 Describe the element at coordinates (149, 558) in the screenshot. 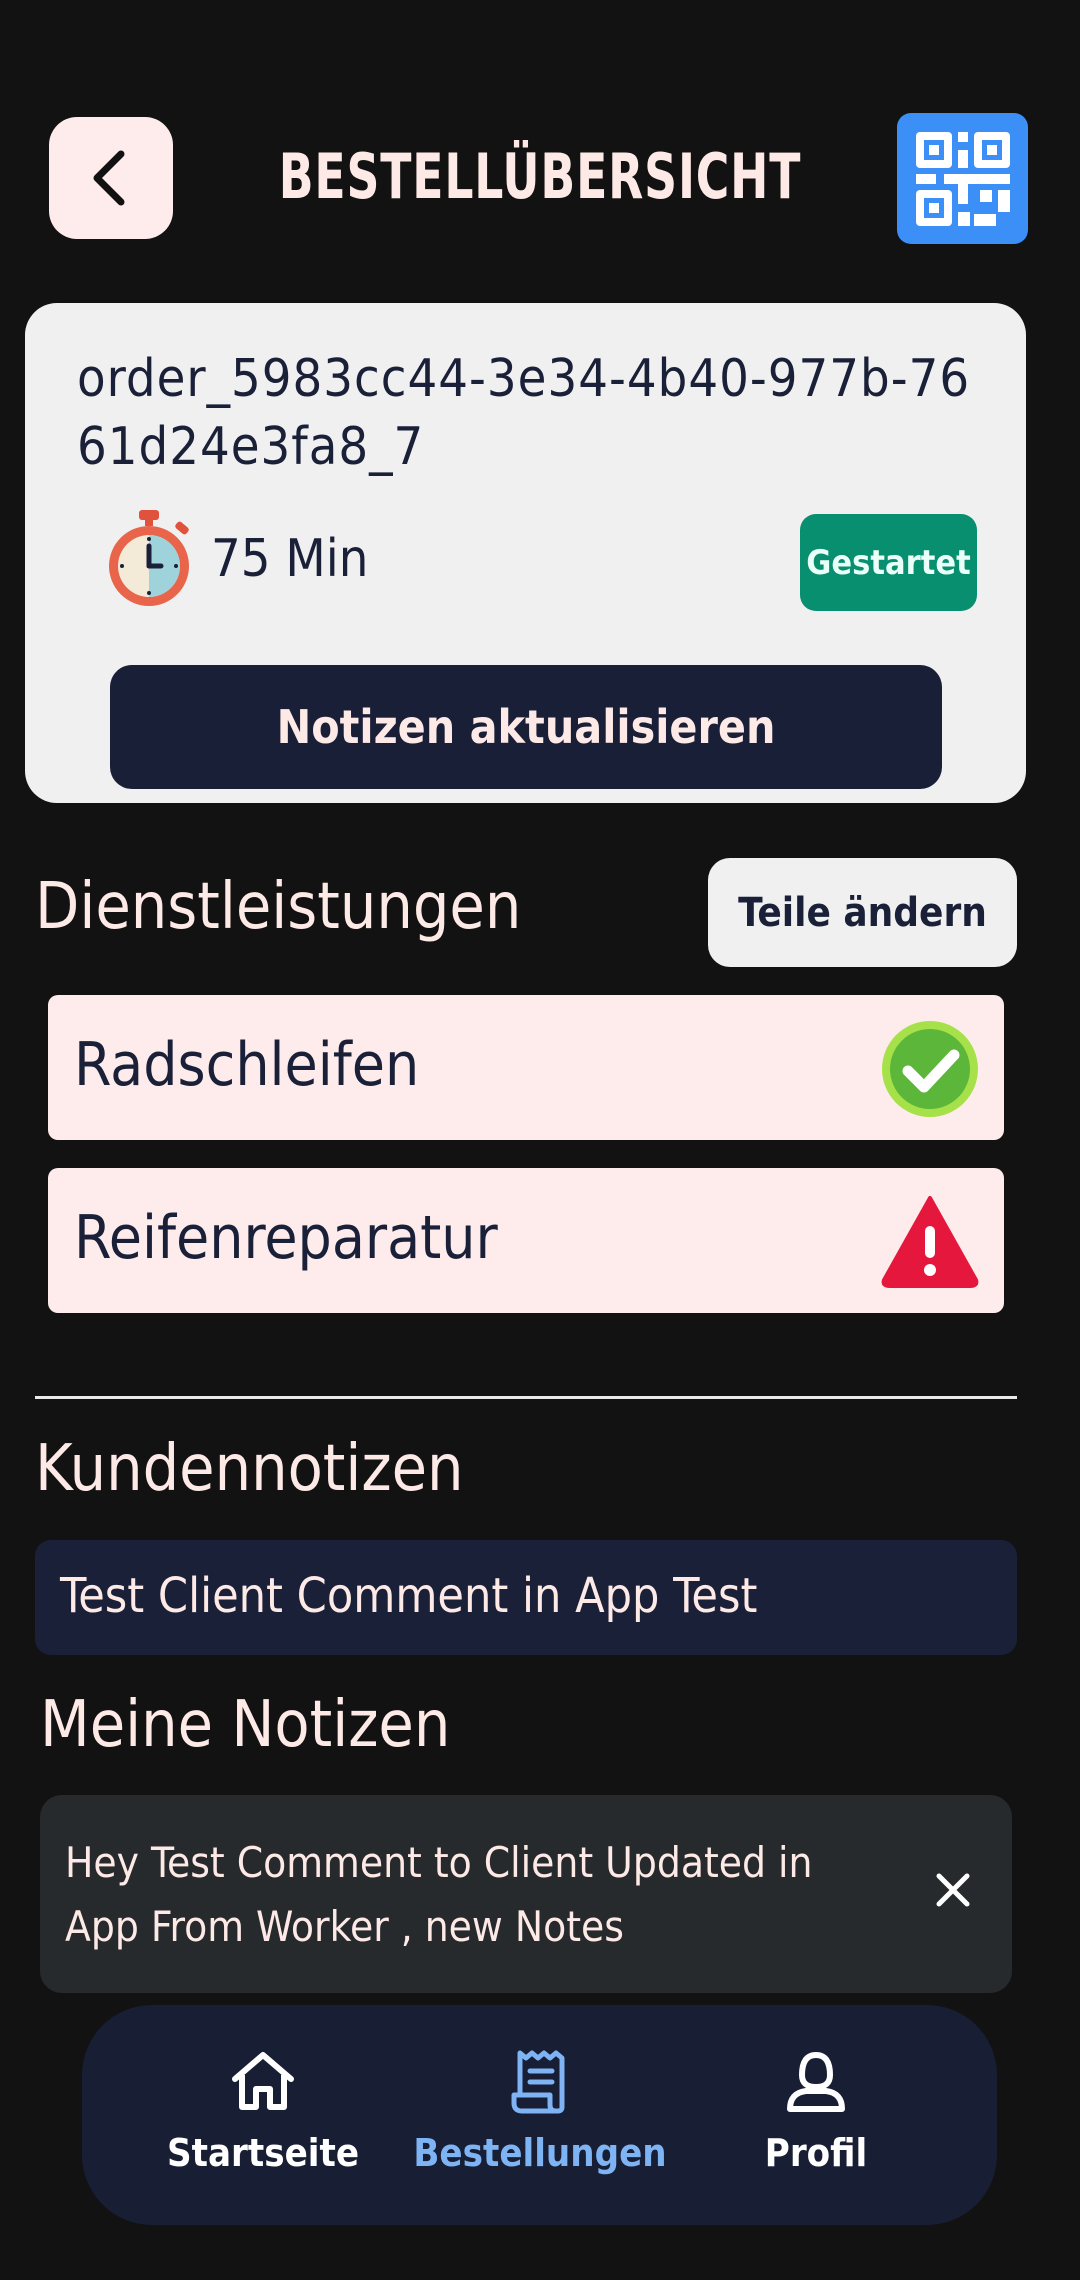

I see `stopwatch-icon` at that location.